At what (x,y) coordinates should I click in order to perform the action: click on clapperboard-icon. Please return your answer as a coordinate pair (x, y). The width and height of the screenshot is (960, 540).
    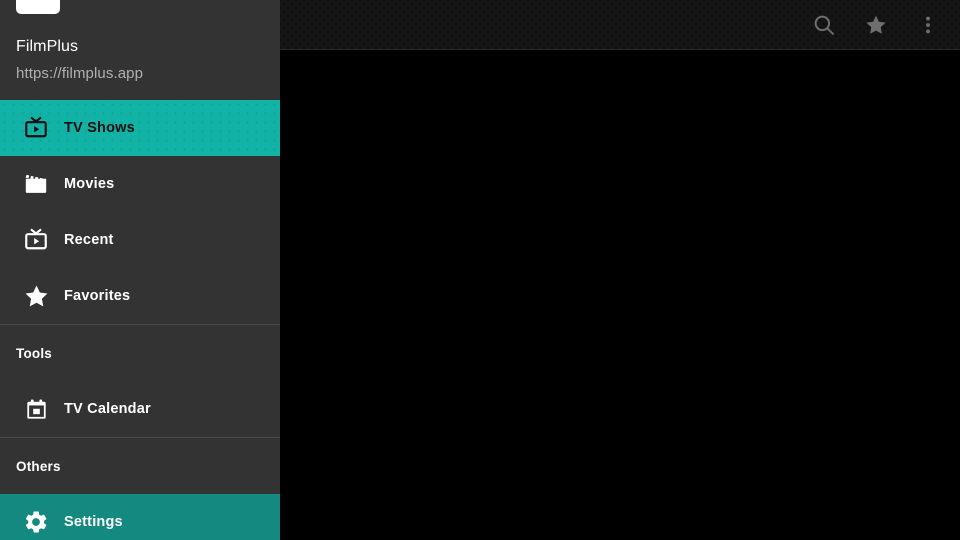
    Looking at the image, I should click on (36, 184).